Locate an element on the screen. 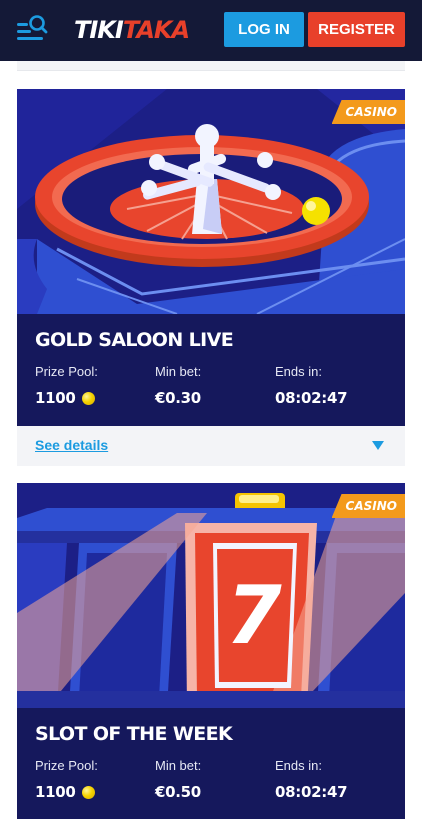 Image resolution: width=422 pixels, height=819 pixels. see-details-toggle: See details is located at coordinates (211, 446).